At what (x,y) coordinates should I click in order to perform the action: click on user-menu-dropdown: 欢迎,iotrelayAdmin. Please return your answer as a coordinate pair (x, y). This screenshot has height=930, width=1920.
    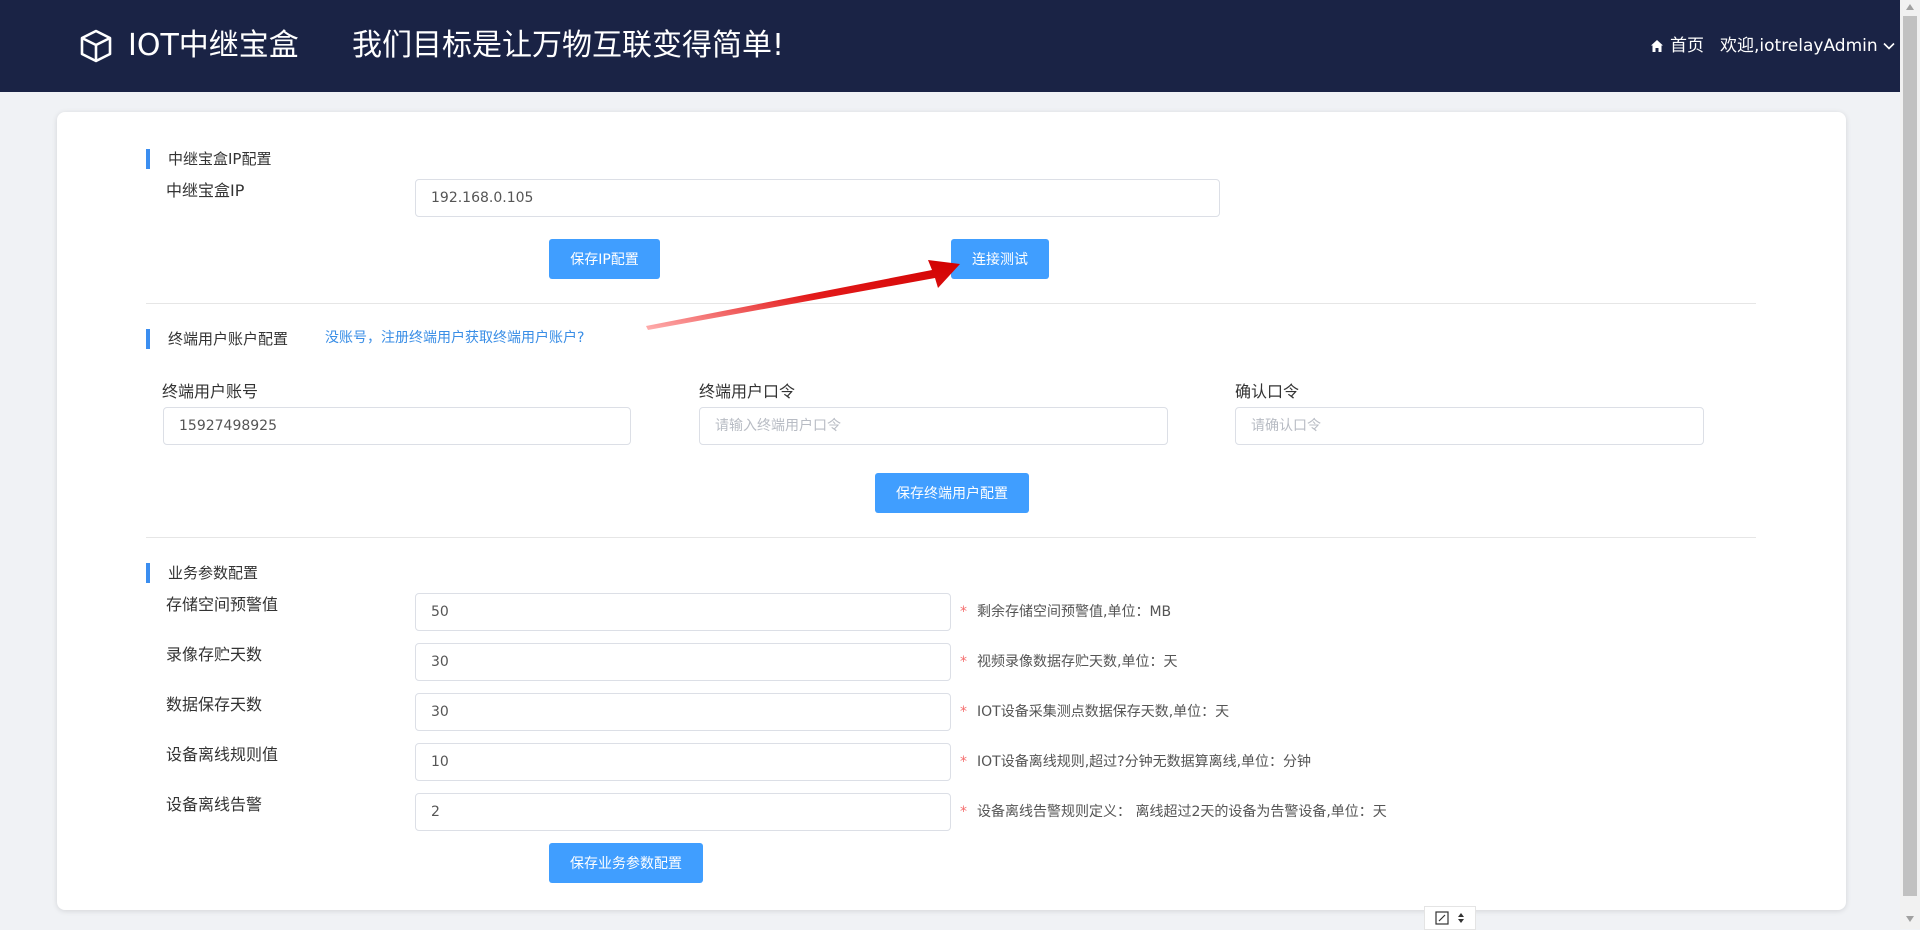
    Looking at the image, I should click on (1808, 46).